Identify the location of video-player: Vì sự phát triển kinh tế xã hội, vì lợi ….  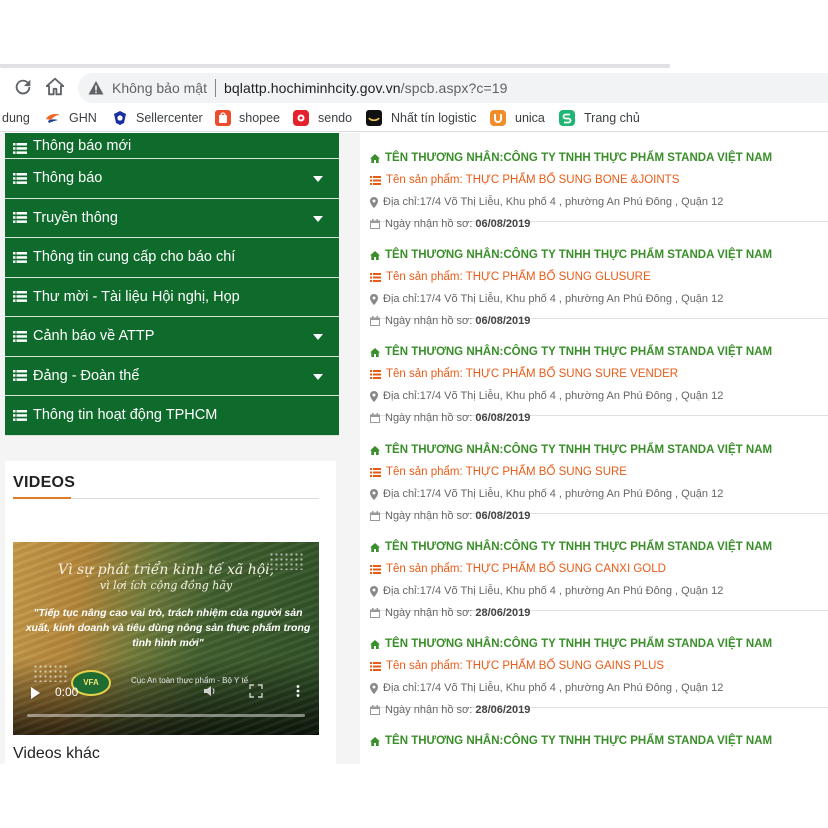
(166, 638).